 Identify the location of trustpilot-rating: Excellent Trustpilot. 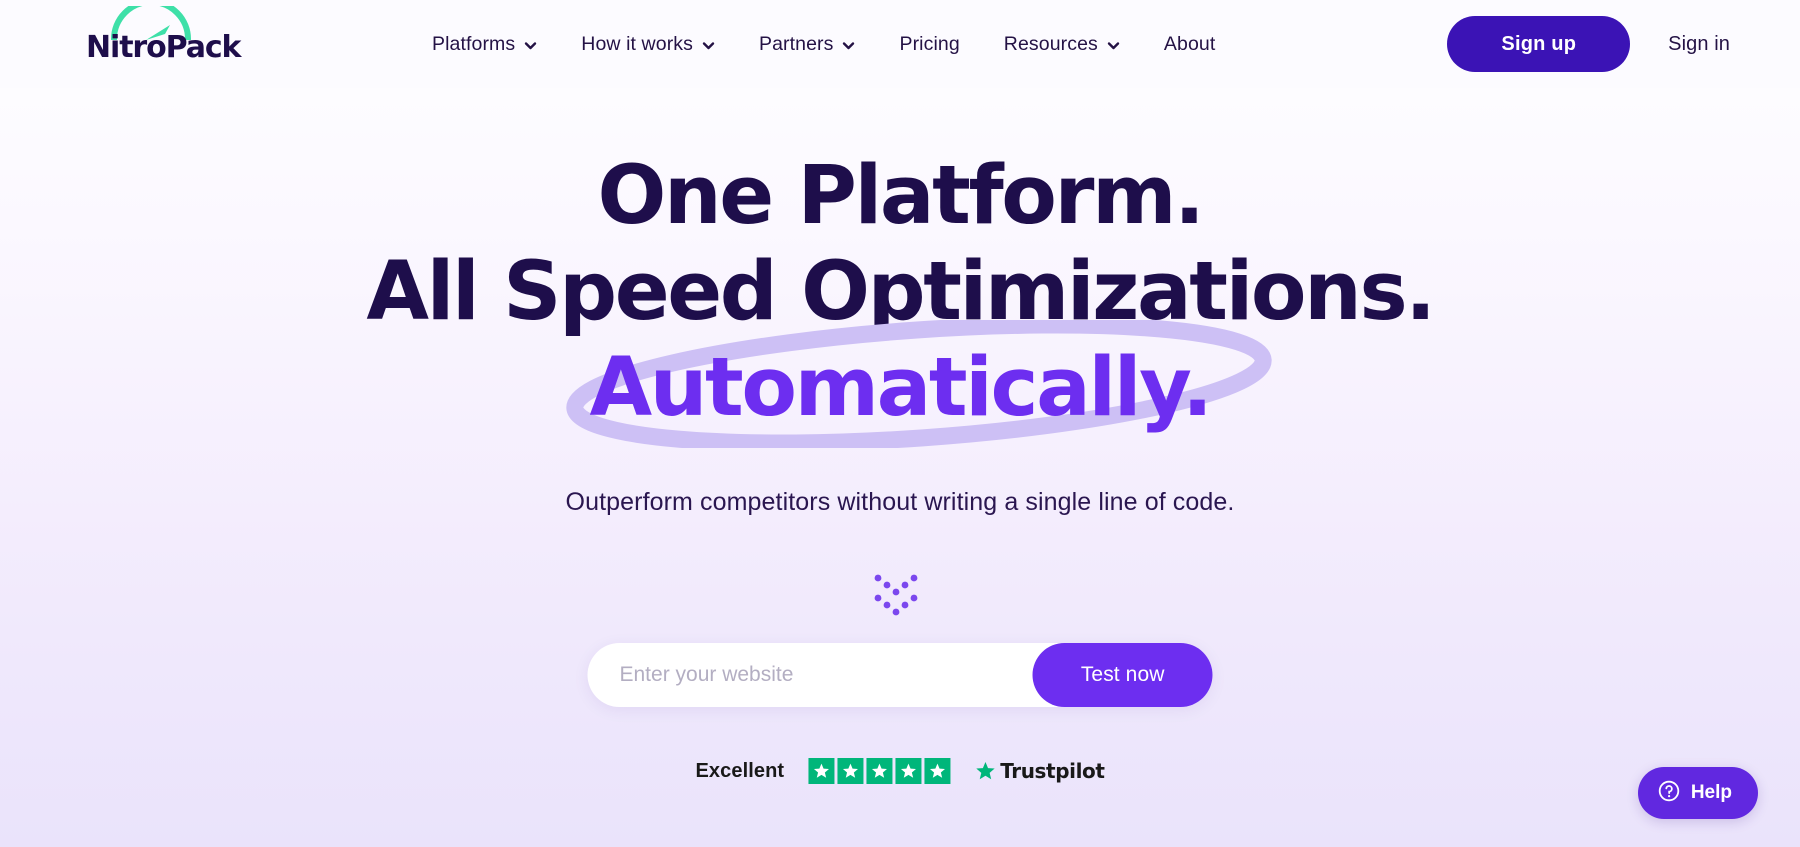
(900, 771).